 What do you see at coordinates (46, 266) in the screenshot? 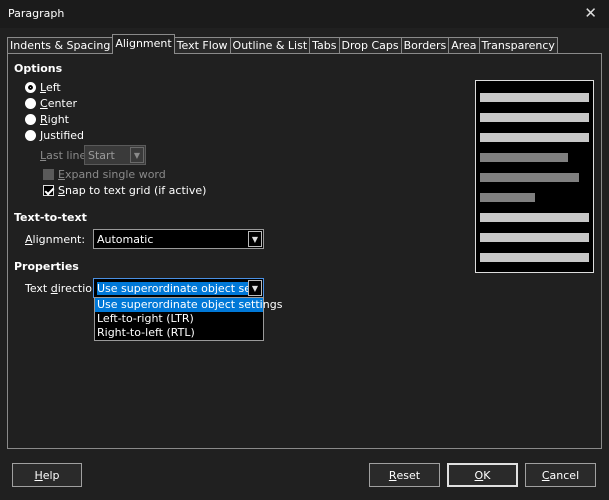
I see `properties-heading: Properties` at bounding box center [46, 266].